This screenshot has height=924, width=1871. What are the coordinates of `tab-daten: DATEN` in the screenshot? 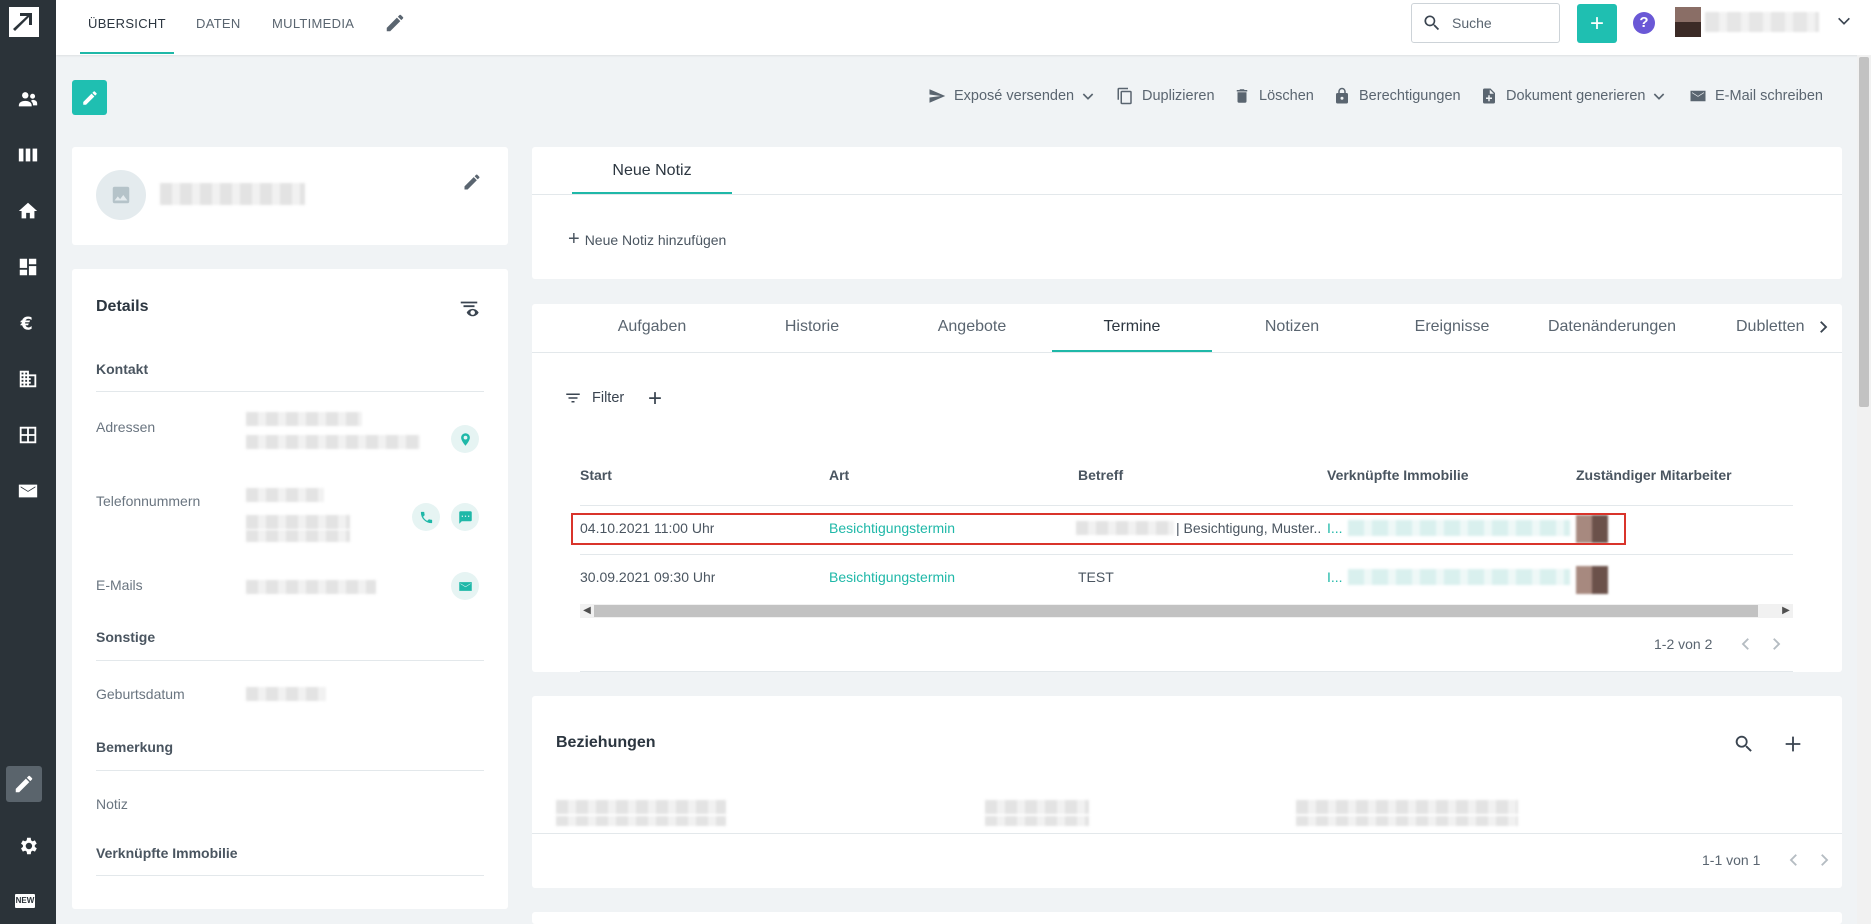 It's located at (218, 27).